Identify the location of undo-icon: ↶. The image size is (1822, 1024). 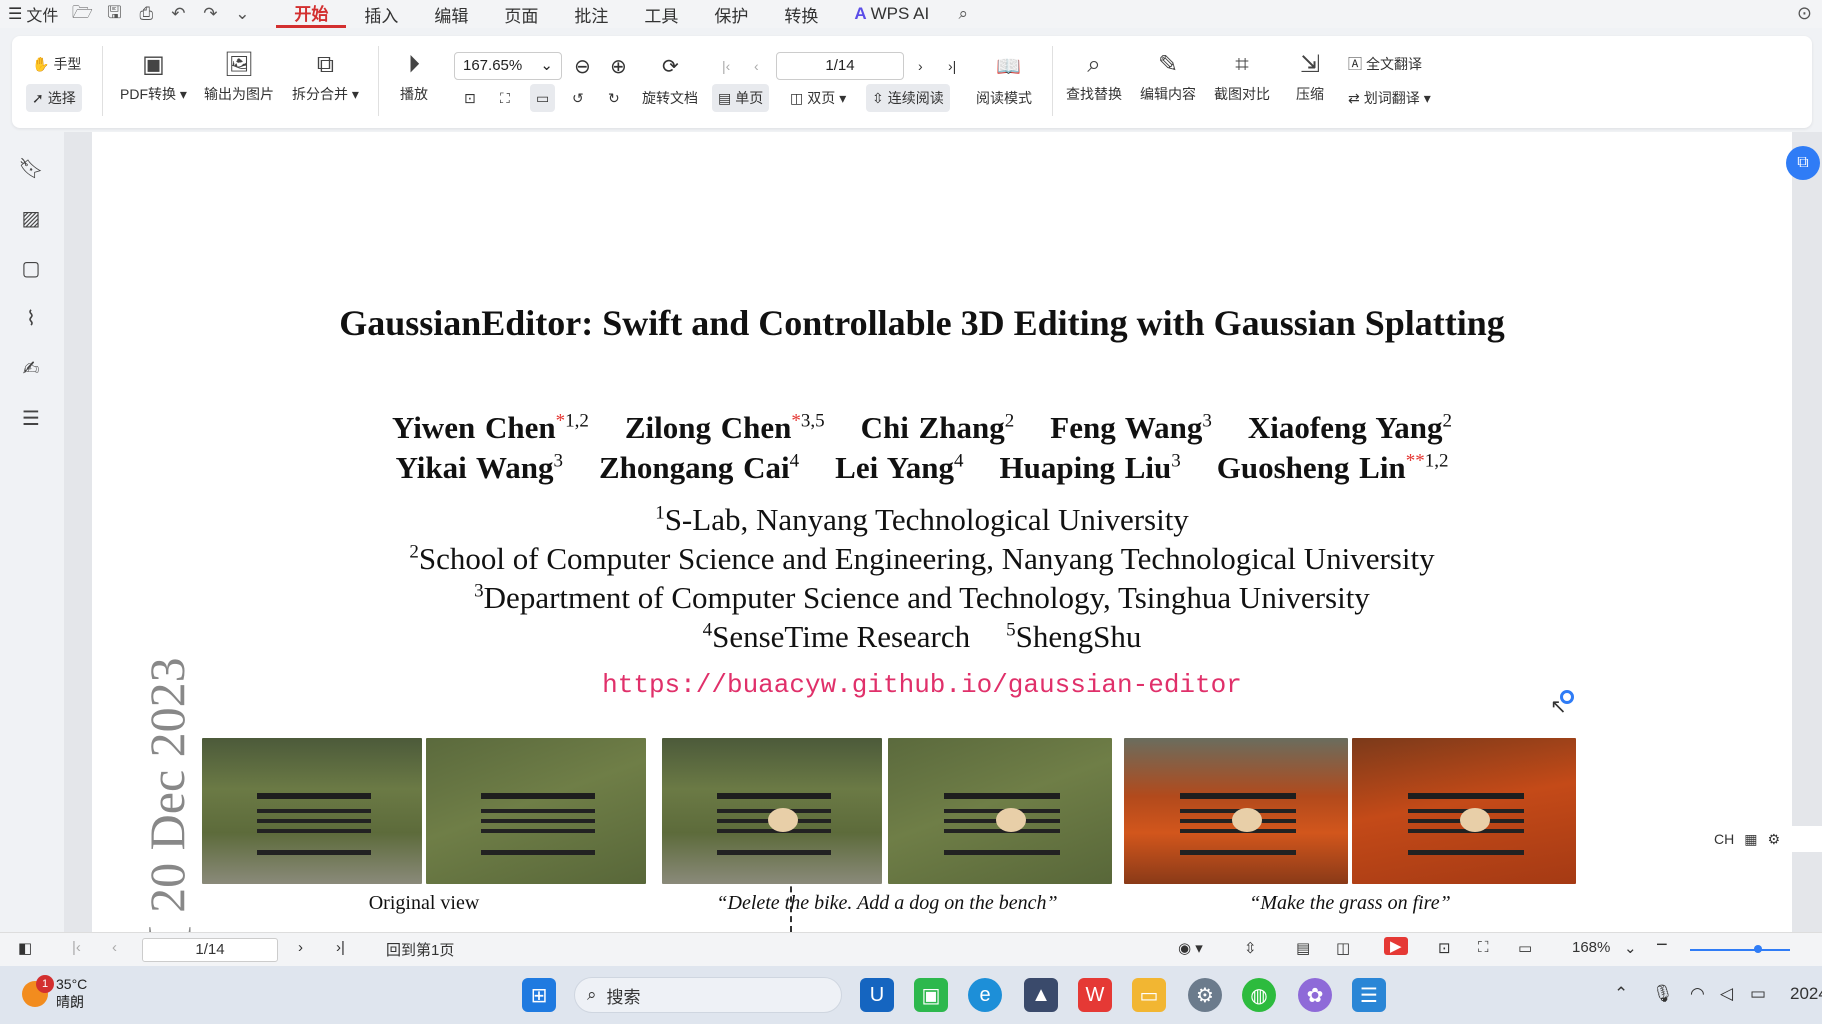
(178, 14).